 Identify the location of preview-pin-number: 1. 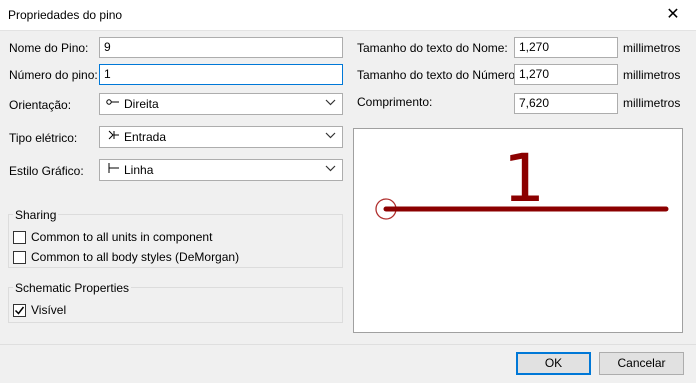
(524, 178).